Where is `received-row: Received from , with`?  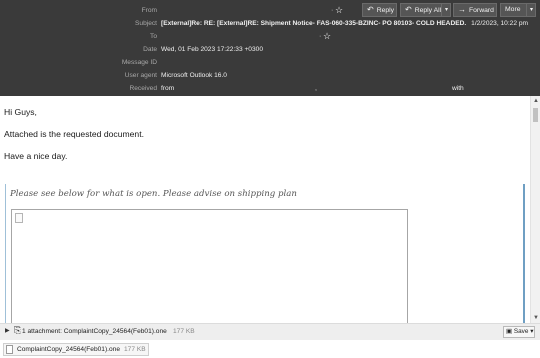
received-row: Received from , with is located at coordinates (270, 88).